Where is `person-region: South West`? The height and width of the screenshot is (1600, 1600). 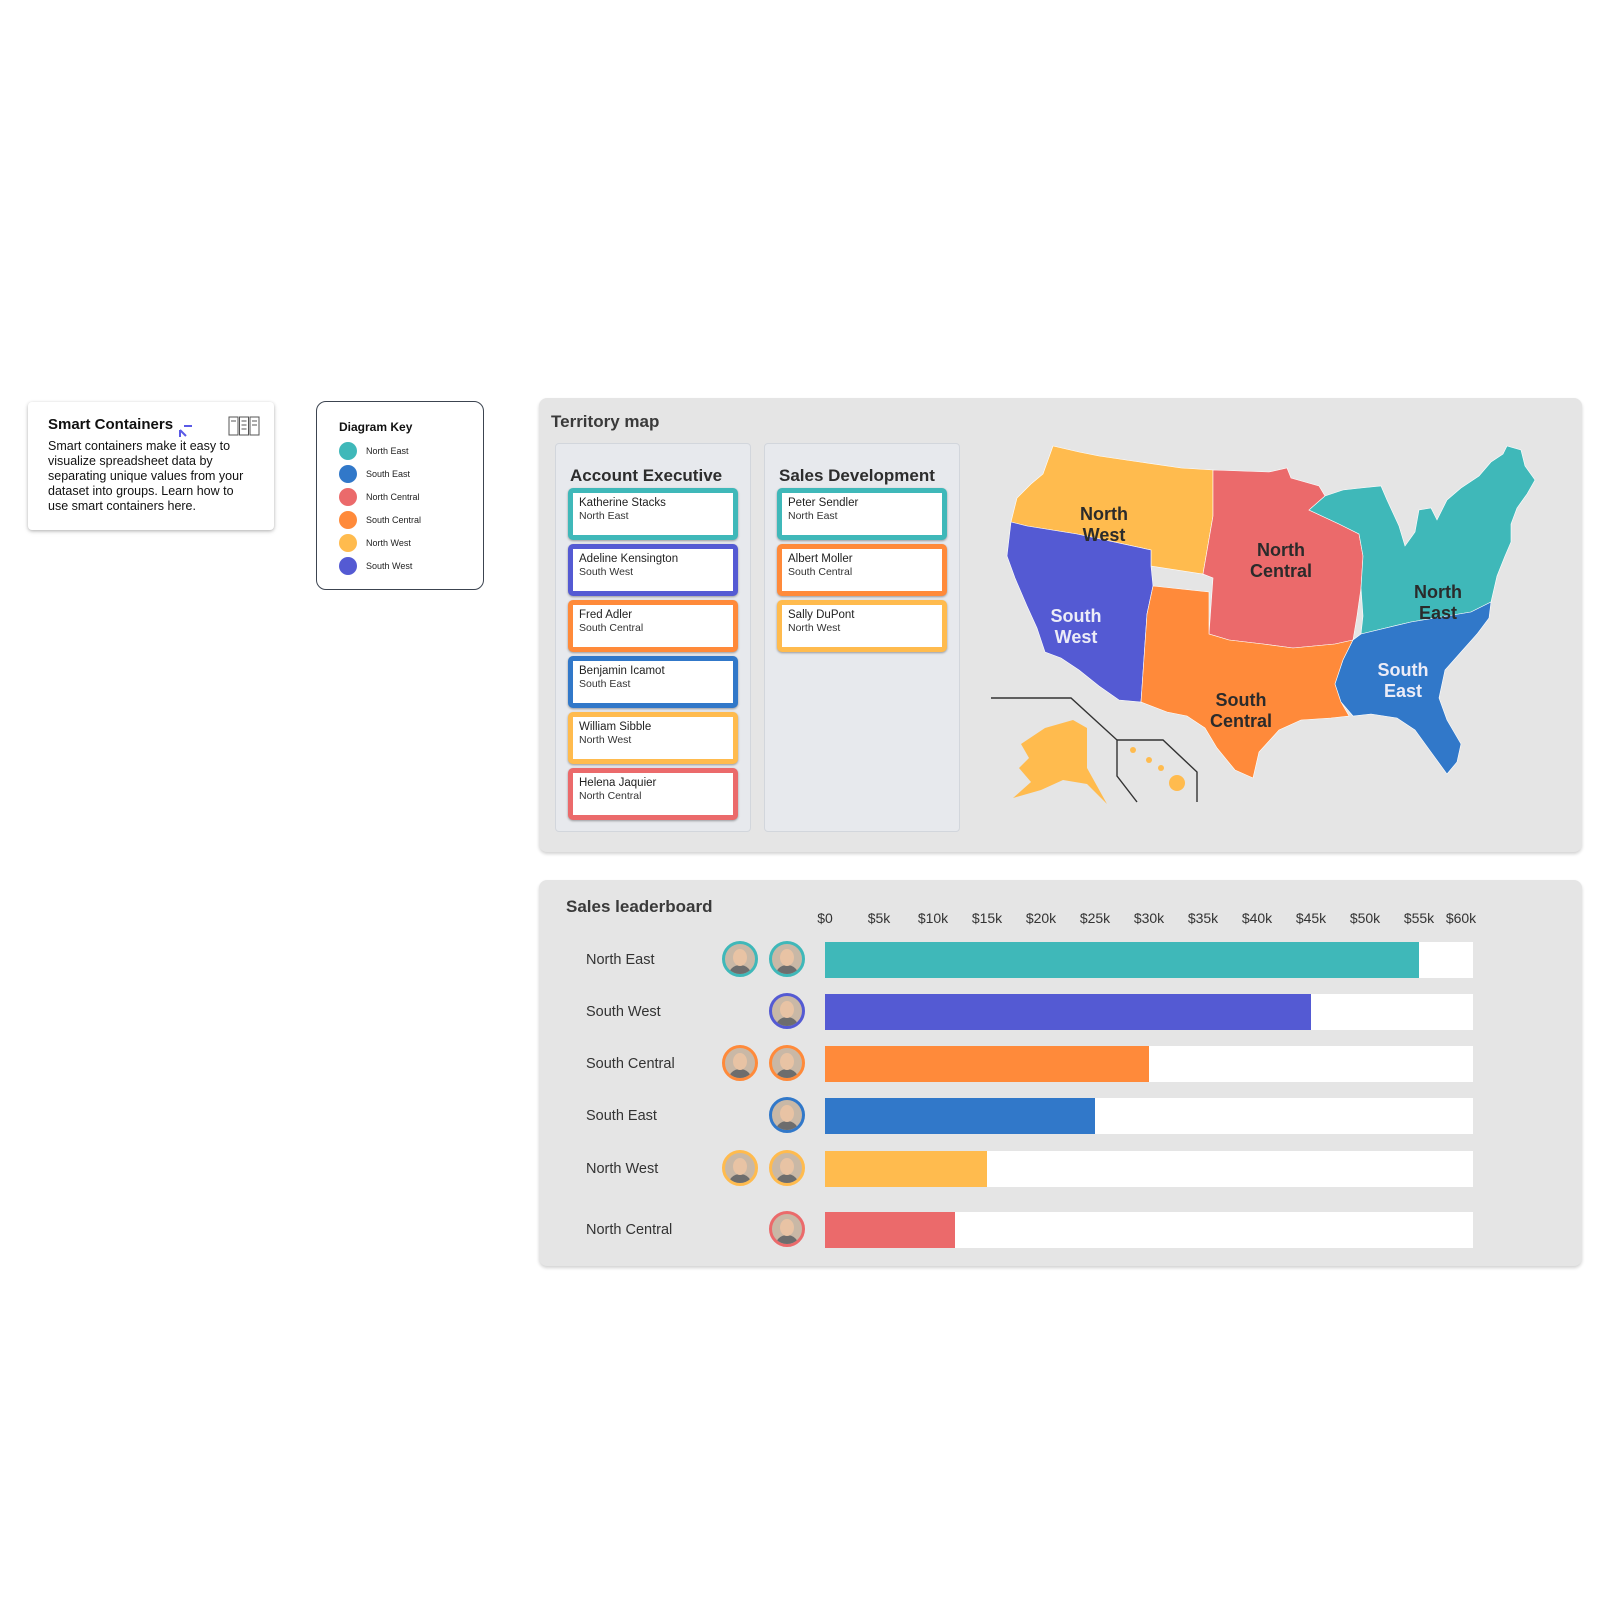 person-region: South West is located at coordinates (606, 572).